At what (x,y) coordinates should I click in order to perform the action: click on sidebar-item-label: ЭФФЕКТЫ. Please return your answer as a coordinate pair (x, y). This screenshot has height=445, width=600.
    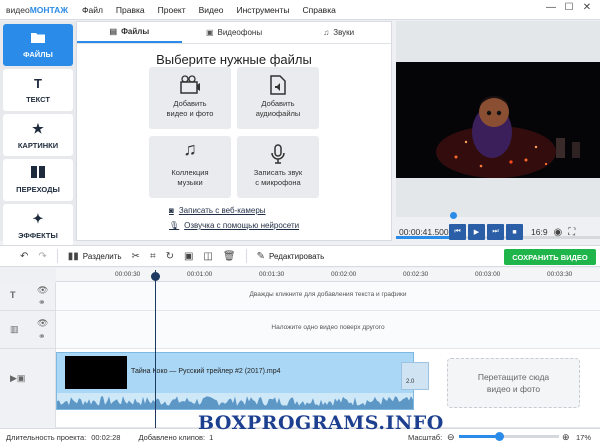
    Looking at the image, I should click on (38, 235).